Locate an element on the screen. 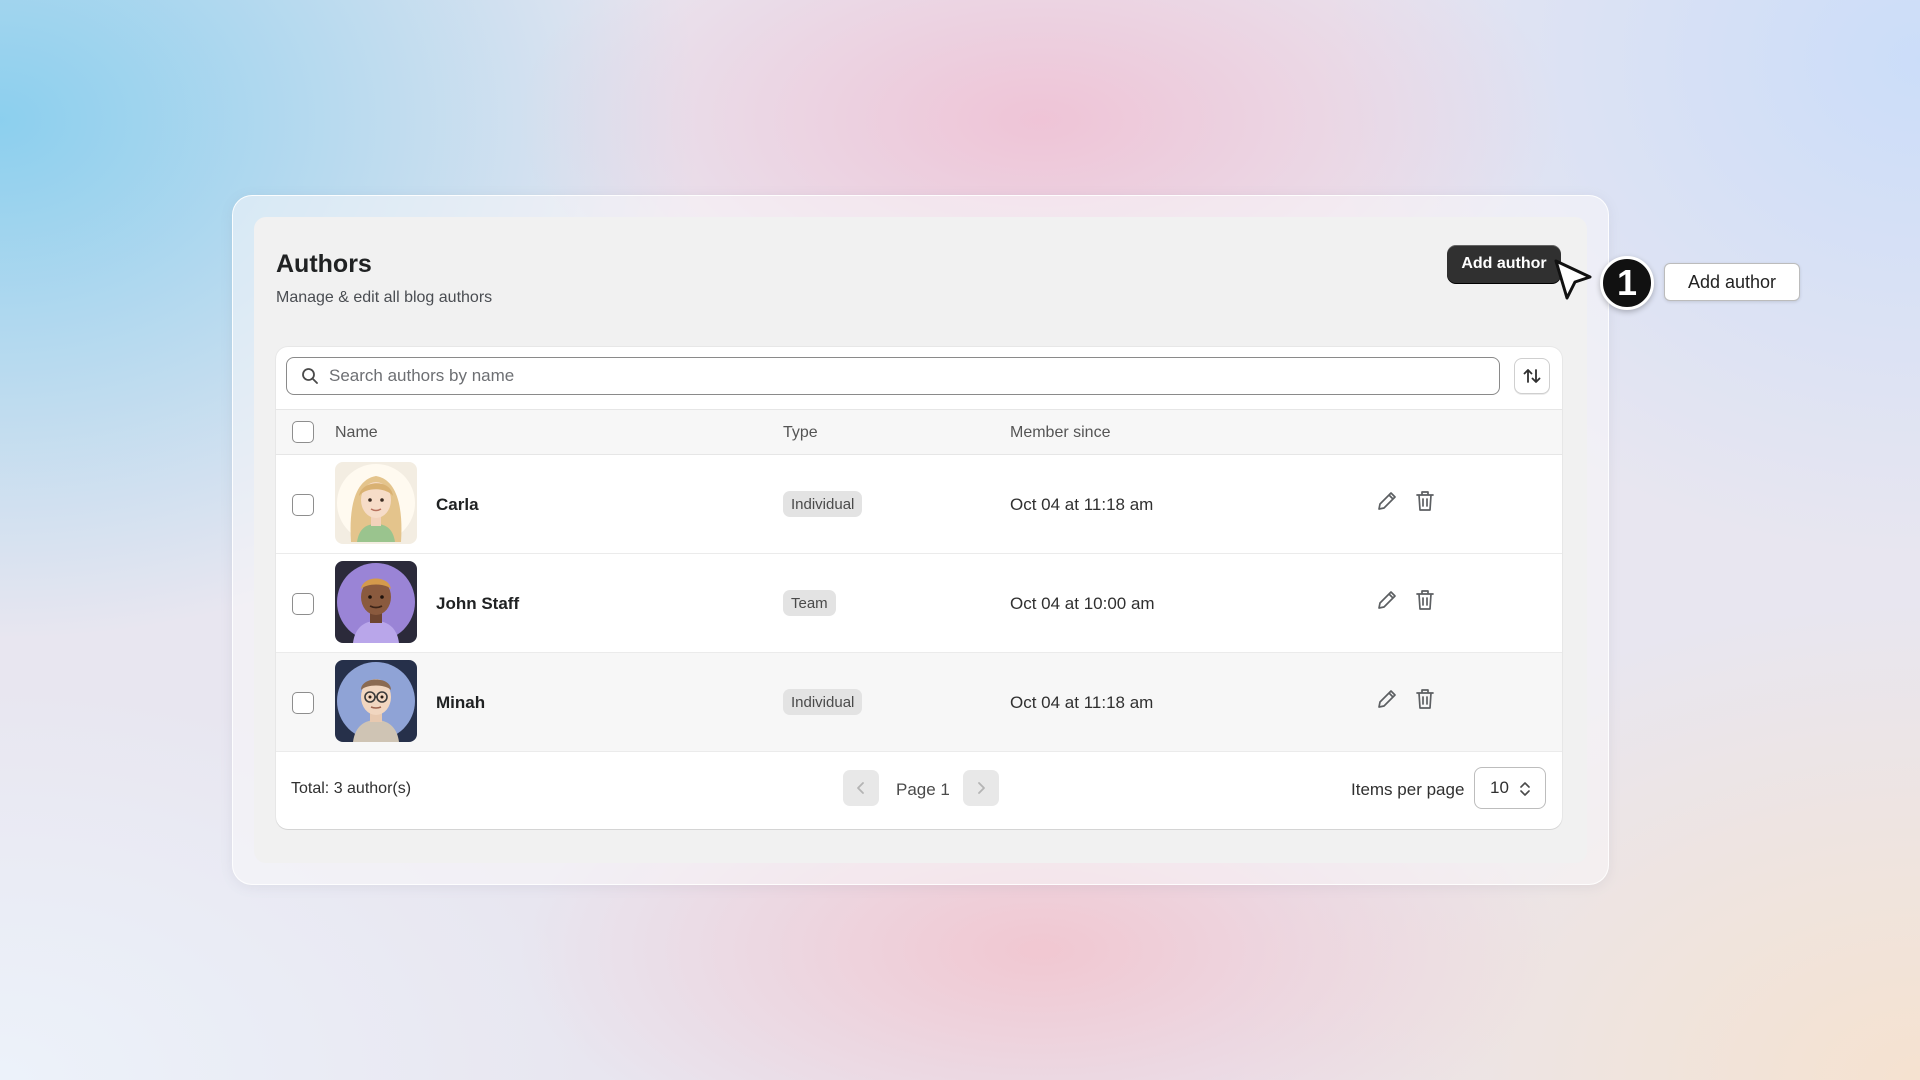  sort-button is located at coordinates (1532, 376).